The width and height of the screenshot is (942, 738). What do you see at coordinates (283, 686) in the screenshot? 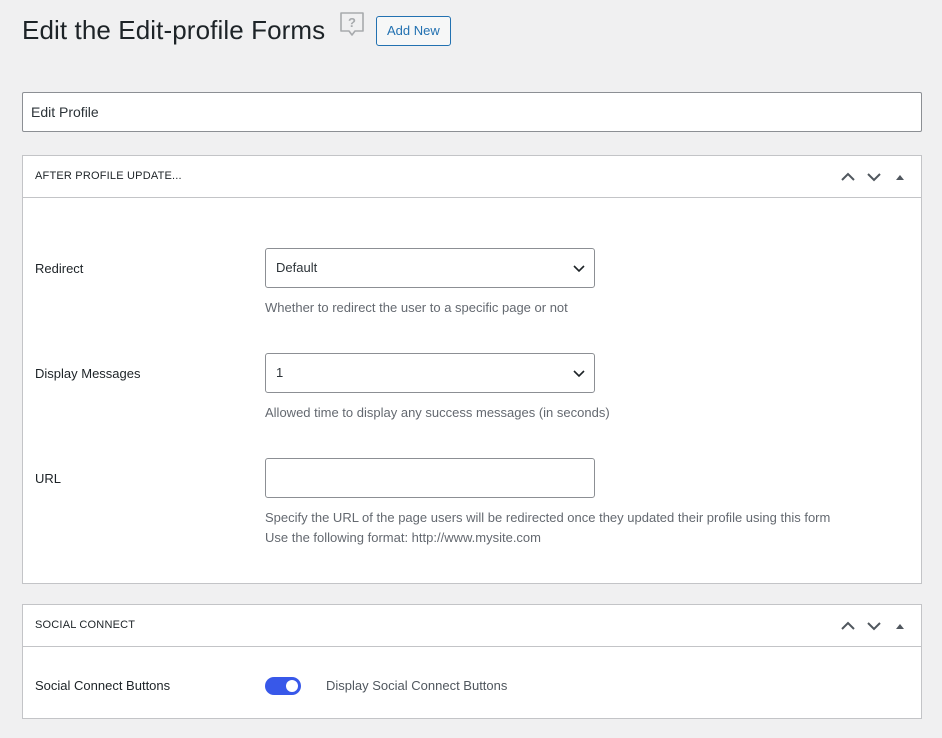
I see `social-connect-toggle` at bounding box center [283, 686].